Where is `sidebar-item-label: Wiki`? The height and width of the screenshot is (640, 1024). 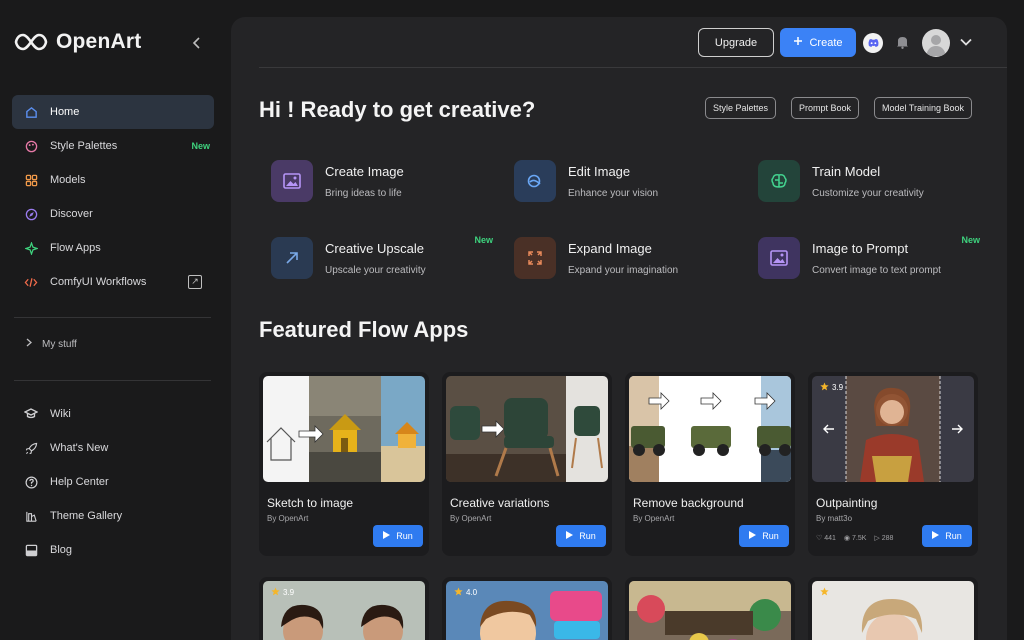
sidebar-item-label: Wiki is located at coordinates (60, 414).